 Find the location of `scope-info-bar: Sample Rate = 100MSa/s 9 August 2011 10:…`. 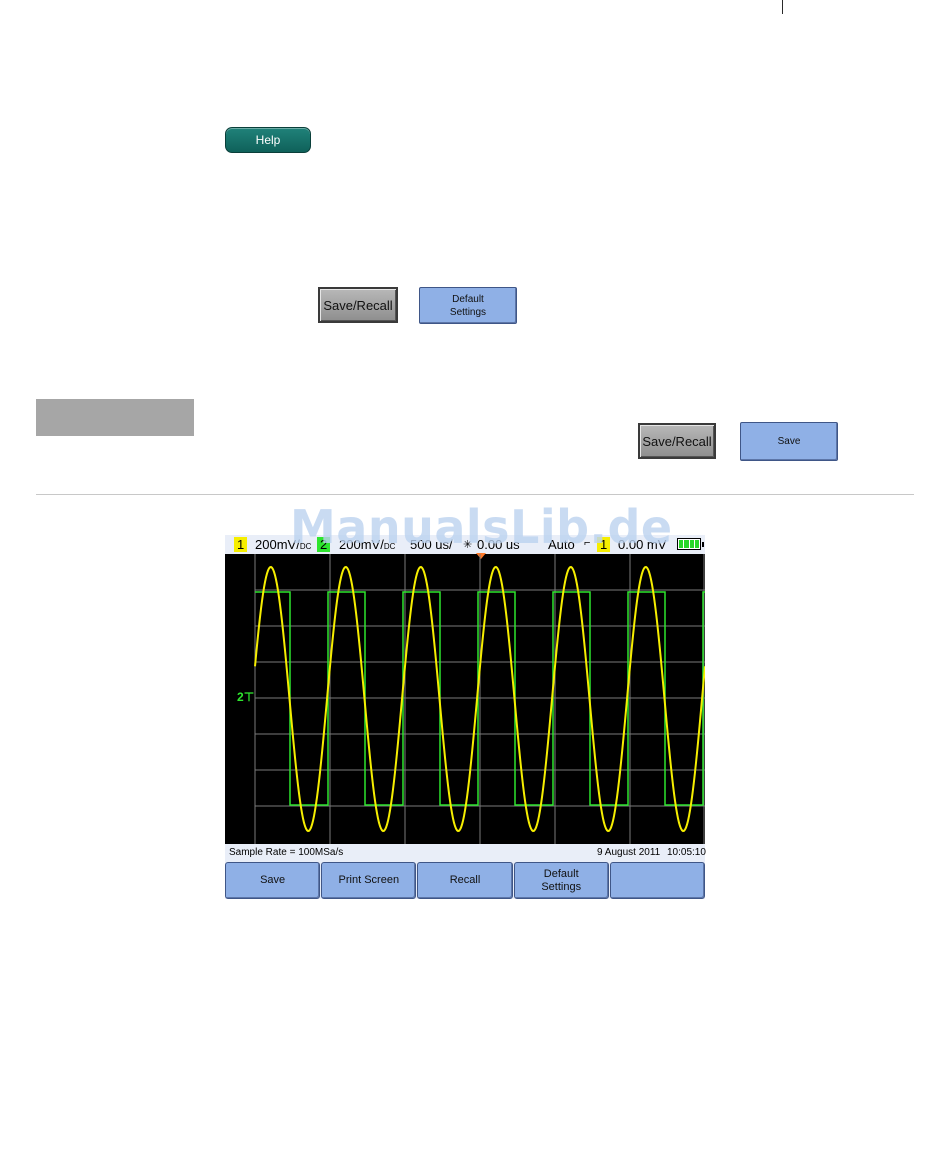

scope-info-bar: Sample Rate = 100MSa/s 9 August 2011 10:… is located at coordinates (465, 853).